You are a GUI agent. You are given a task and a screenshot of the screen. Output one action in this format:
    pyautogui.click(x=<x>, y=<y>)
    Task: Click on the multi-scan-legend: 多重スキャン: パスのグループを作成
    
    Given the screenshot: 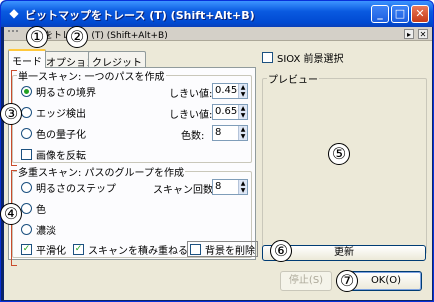 What is the action you would take?
    pyautogui.click(x=101, y=173)
    